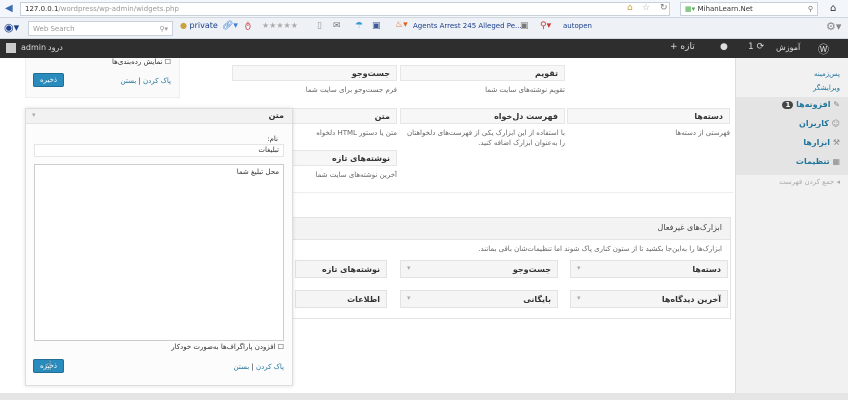  Describe the element at coordinates (48, 80) in the screenshot. I see `save-button: ذخیره` at that location.